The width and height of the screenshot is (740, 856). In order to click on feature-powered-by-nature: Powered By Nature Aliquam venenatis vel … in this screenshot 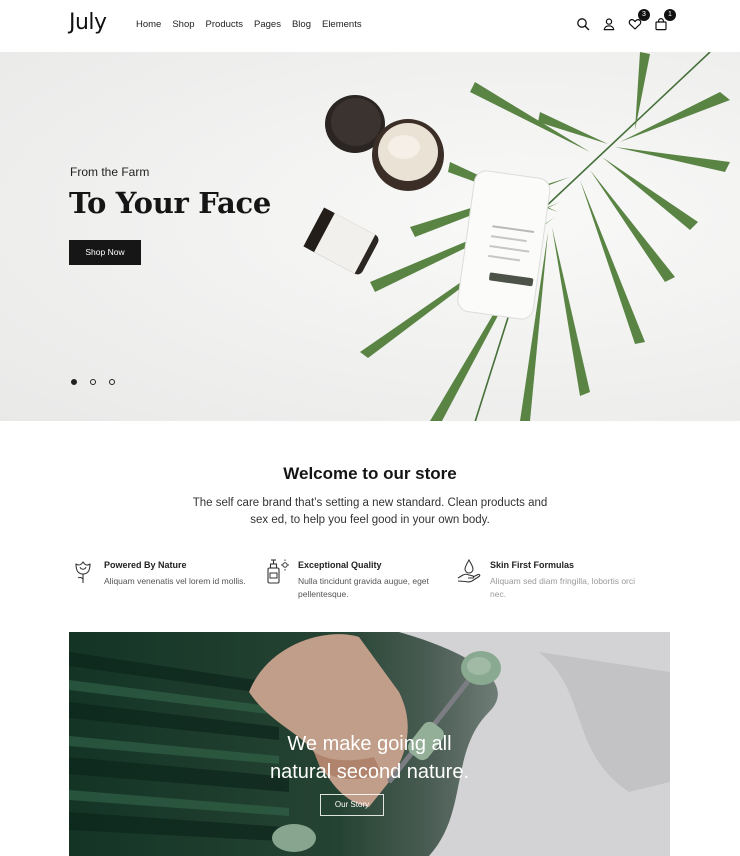, I will do `click(165, 583)`.